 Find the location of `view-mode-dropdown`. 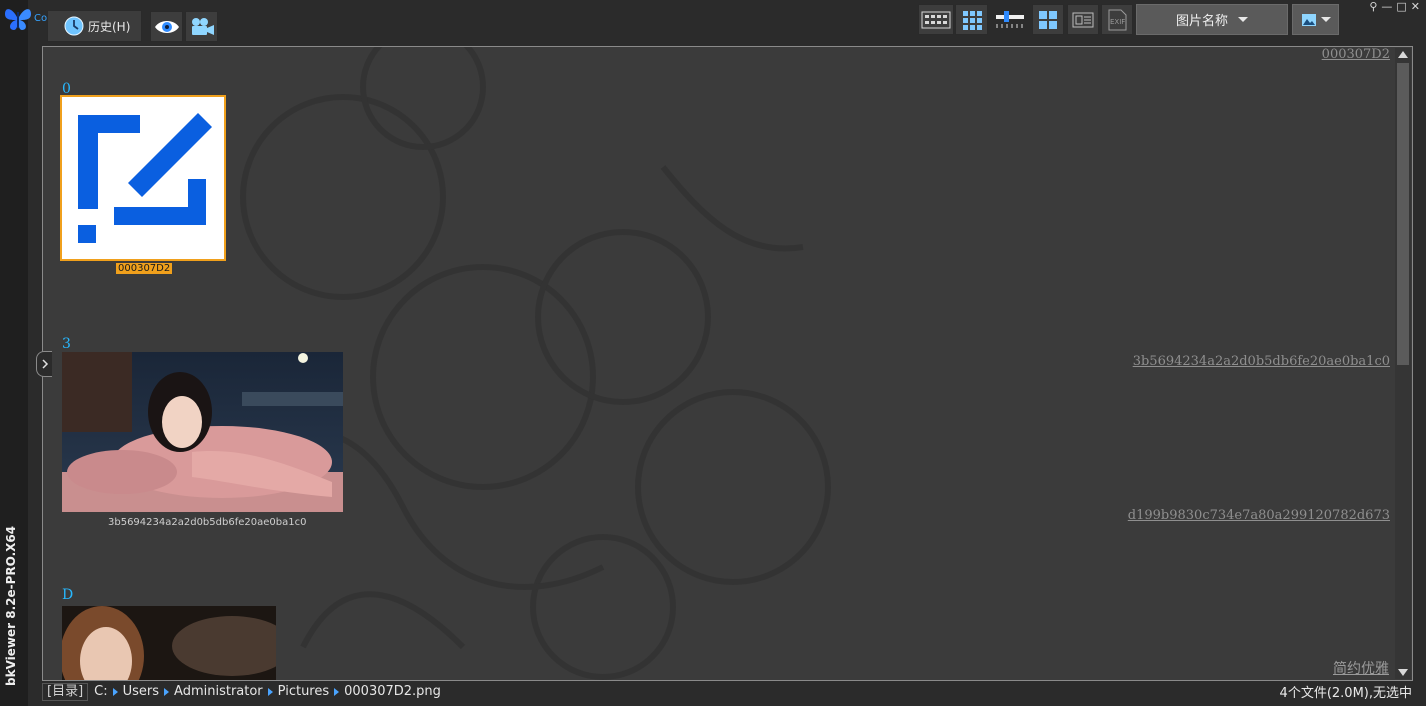

view-mode-dropdown is located at coordinates (1315, 19).